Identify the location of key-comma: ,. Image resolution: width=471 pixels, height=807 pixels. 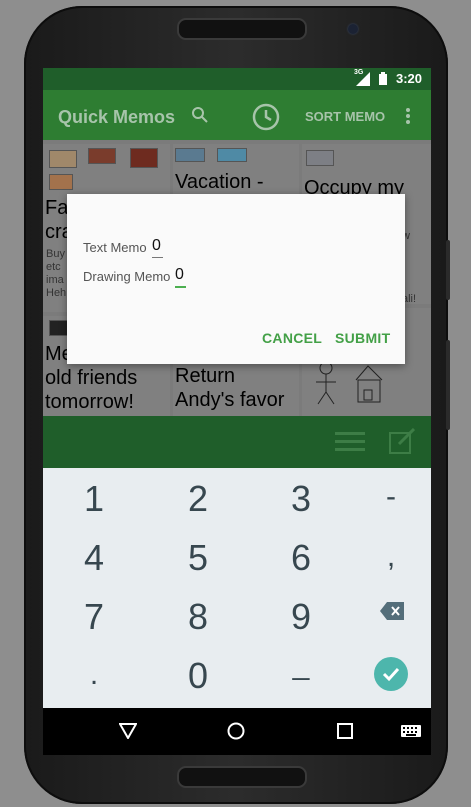
(391, 557).